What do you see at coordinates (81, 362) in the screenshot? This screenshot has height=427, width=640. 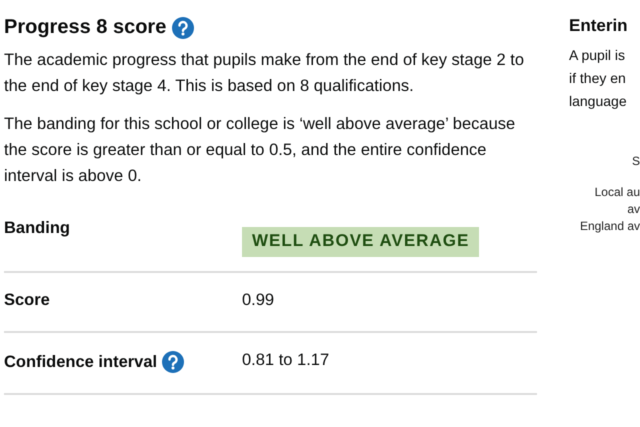 I see `row-label: Confidence interval` at bounding box center [81, 362].